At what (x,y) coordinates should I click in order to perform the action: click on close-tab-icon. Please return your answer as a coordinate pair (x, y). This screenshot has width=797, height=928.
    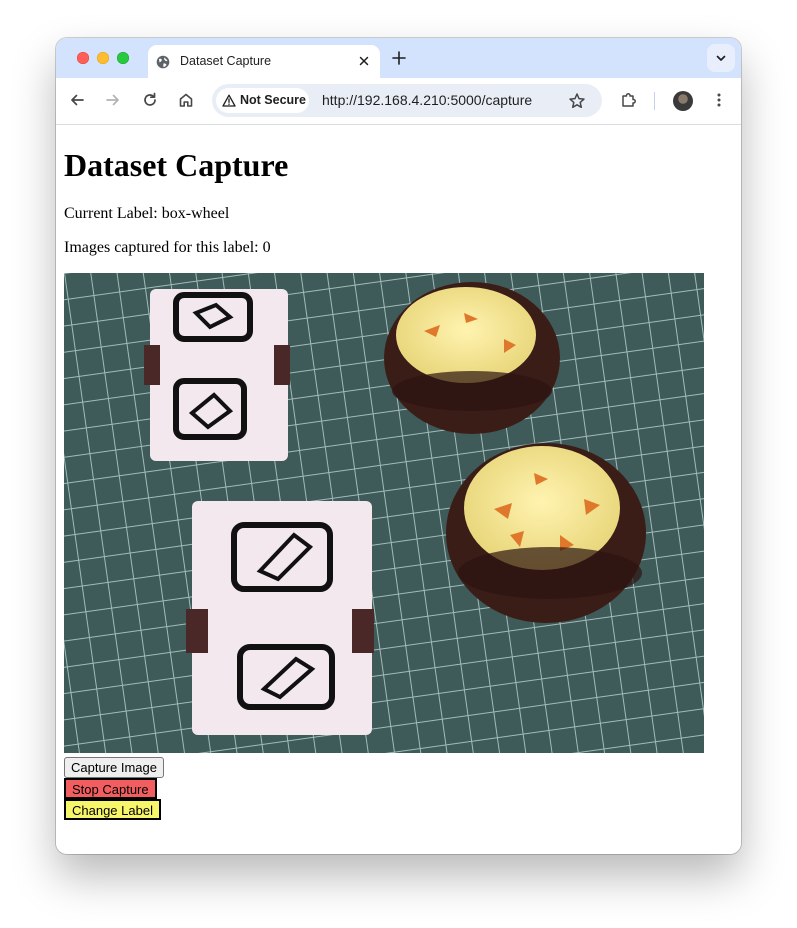
    Looking at the image, I should click on (364, 61).